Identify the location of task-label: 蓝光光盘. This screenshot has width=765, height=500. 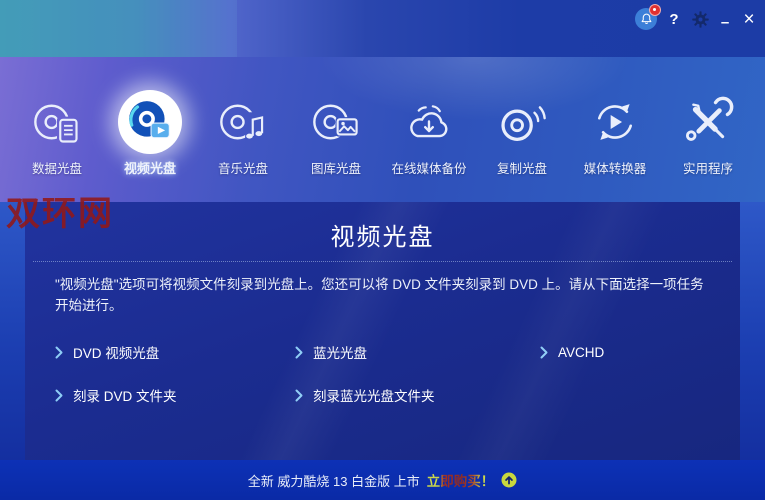
(340, 353).